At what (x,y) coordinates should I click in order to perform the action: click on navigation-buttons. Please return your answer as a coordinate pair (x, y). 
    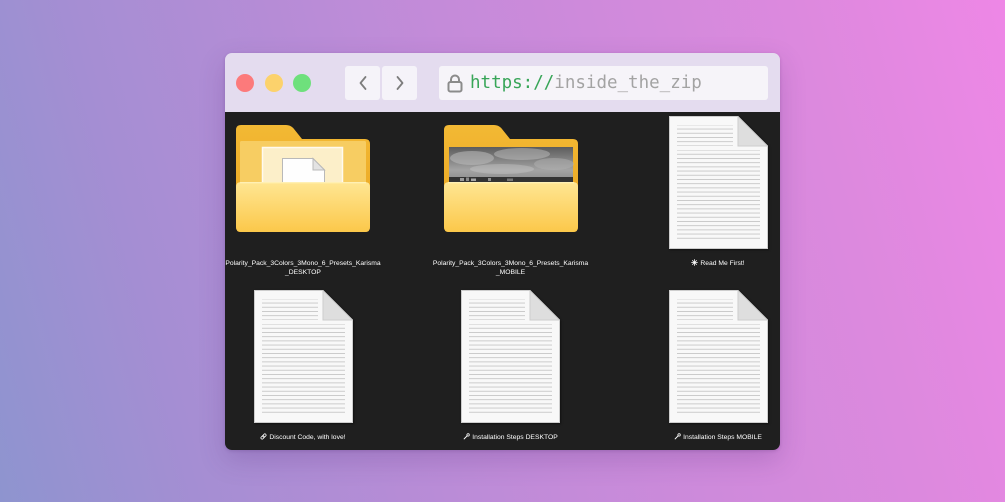
    Looking at the image, I should click on (381, 83).